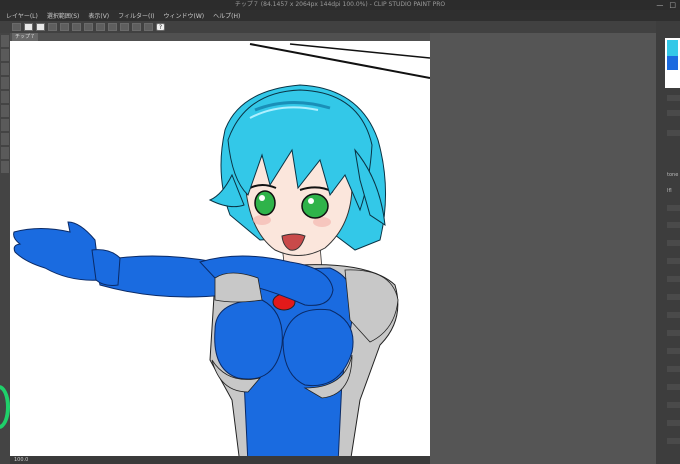  Describe the element at coordinates (262, 198) in the screenshot. I see `eye-left-highlight` at that location.